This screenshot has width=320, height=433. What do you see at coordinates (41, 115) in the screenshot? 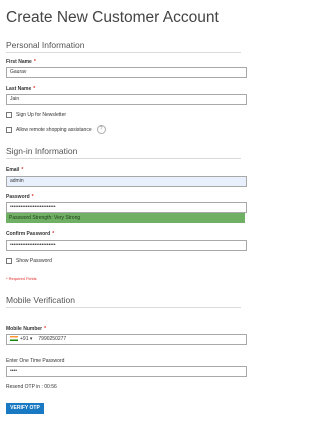
I see `newsletter-label: Sign Up for Newsletter` at bounding box center [41, 115].